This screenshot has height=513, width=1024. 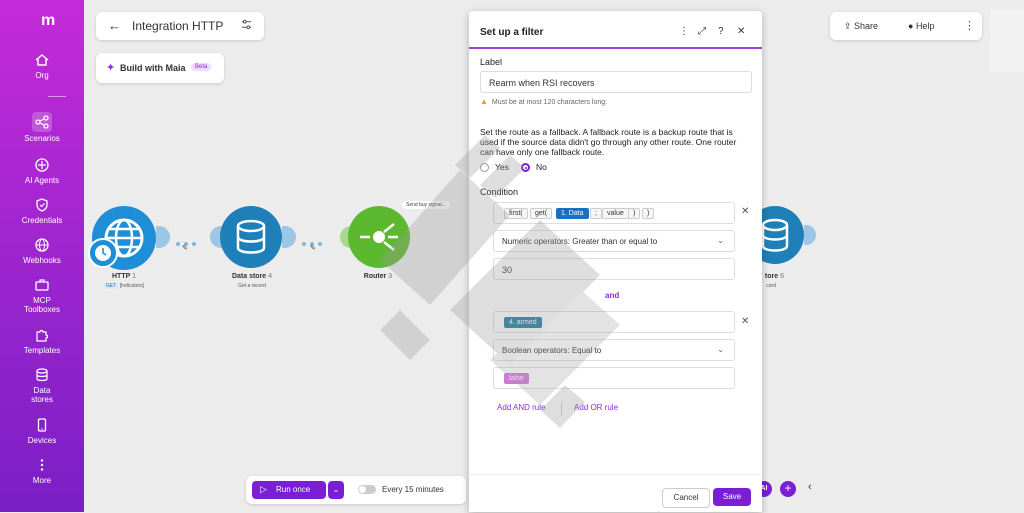 What do you see at coordinates (378, 276) in the screenshot?
I see `router-module-label: Router 3` at bounding box center [378, 276].